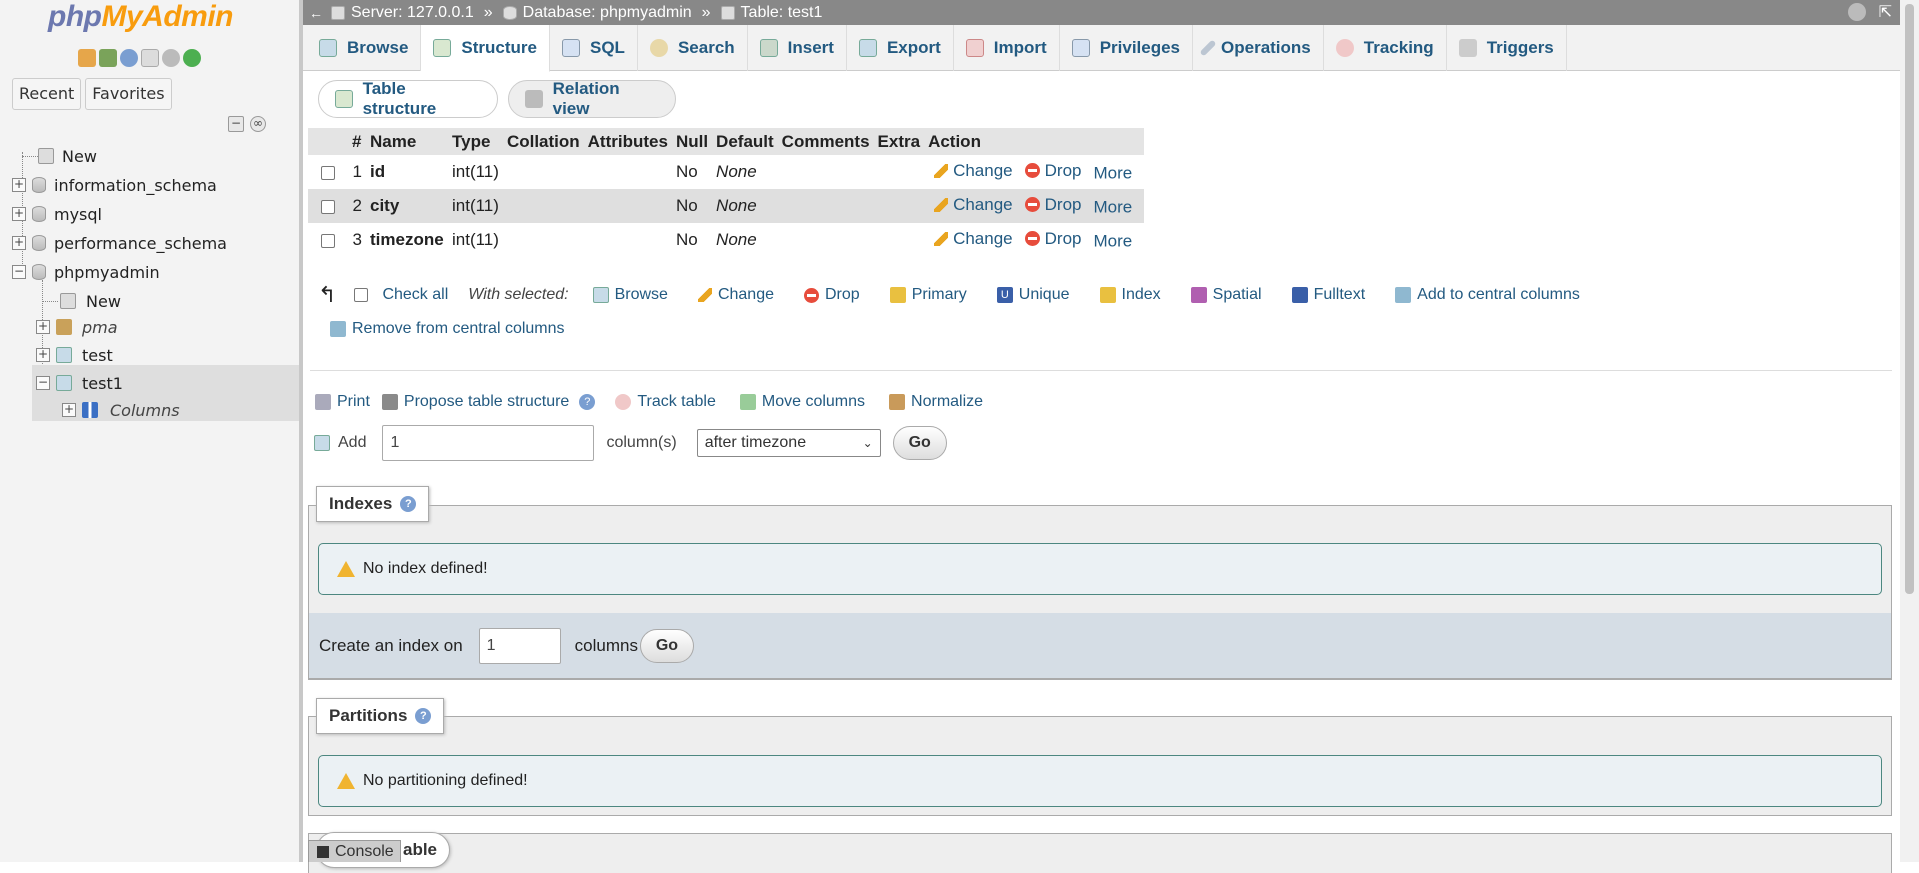  What do you see at coordinates (119, 243) in the screenshot?
I see `tree-db-performance-schema: + performance_schema` at bounding box center [119, 243].